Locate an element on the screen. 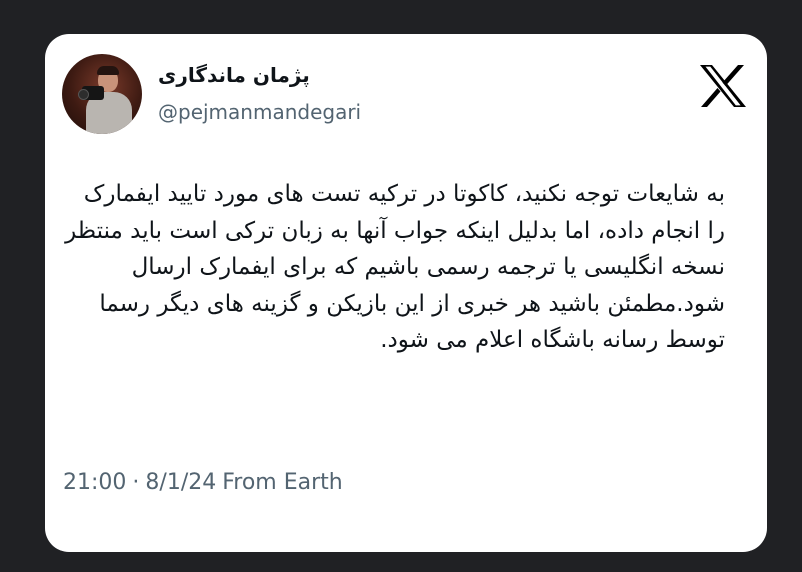  avatar is located at coordinates (102, 94).